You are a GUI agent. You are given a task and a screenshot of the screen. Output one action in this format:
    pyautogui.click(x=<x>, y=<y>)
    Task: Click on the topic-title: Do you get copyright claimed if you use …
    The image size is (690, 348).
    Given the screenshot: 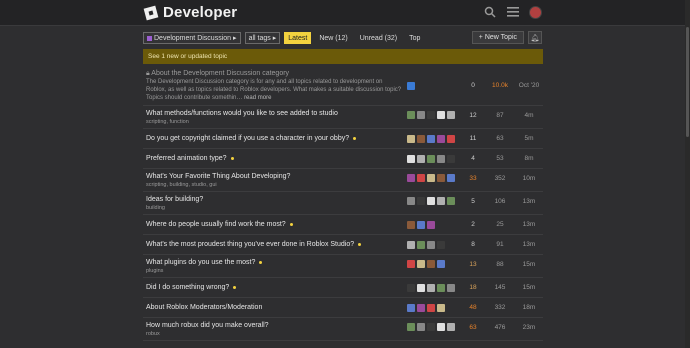 What is the action you would take?
    pyautogui.click(x=251, y=138)
    